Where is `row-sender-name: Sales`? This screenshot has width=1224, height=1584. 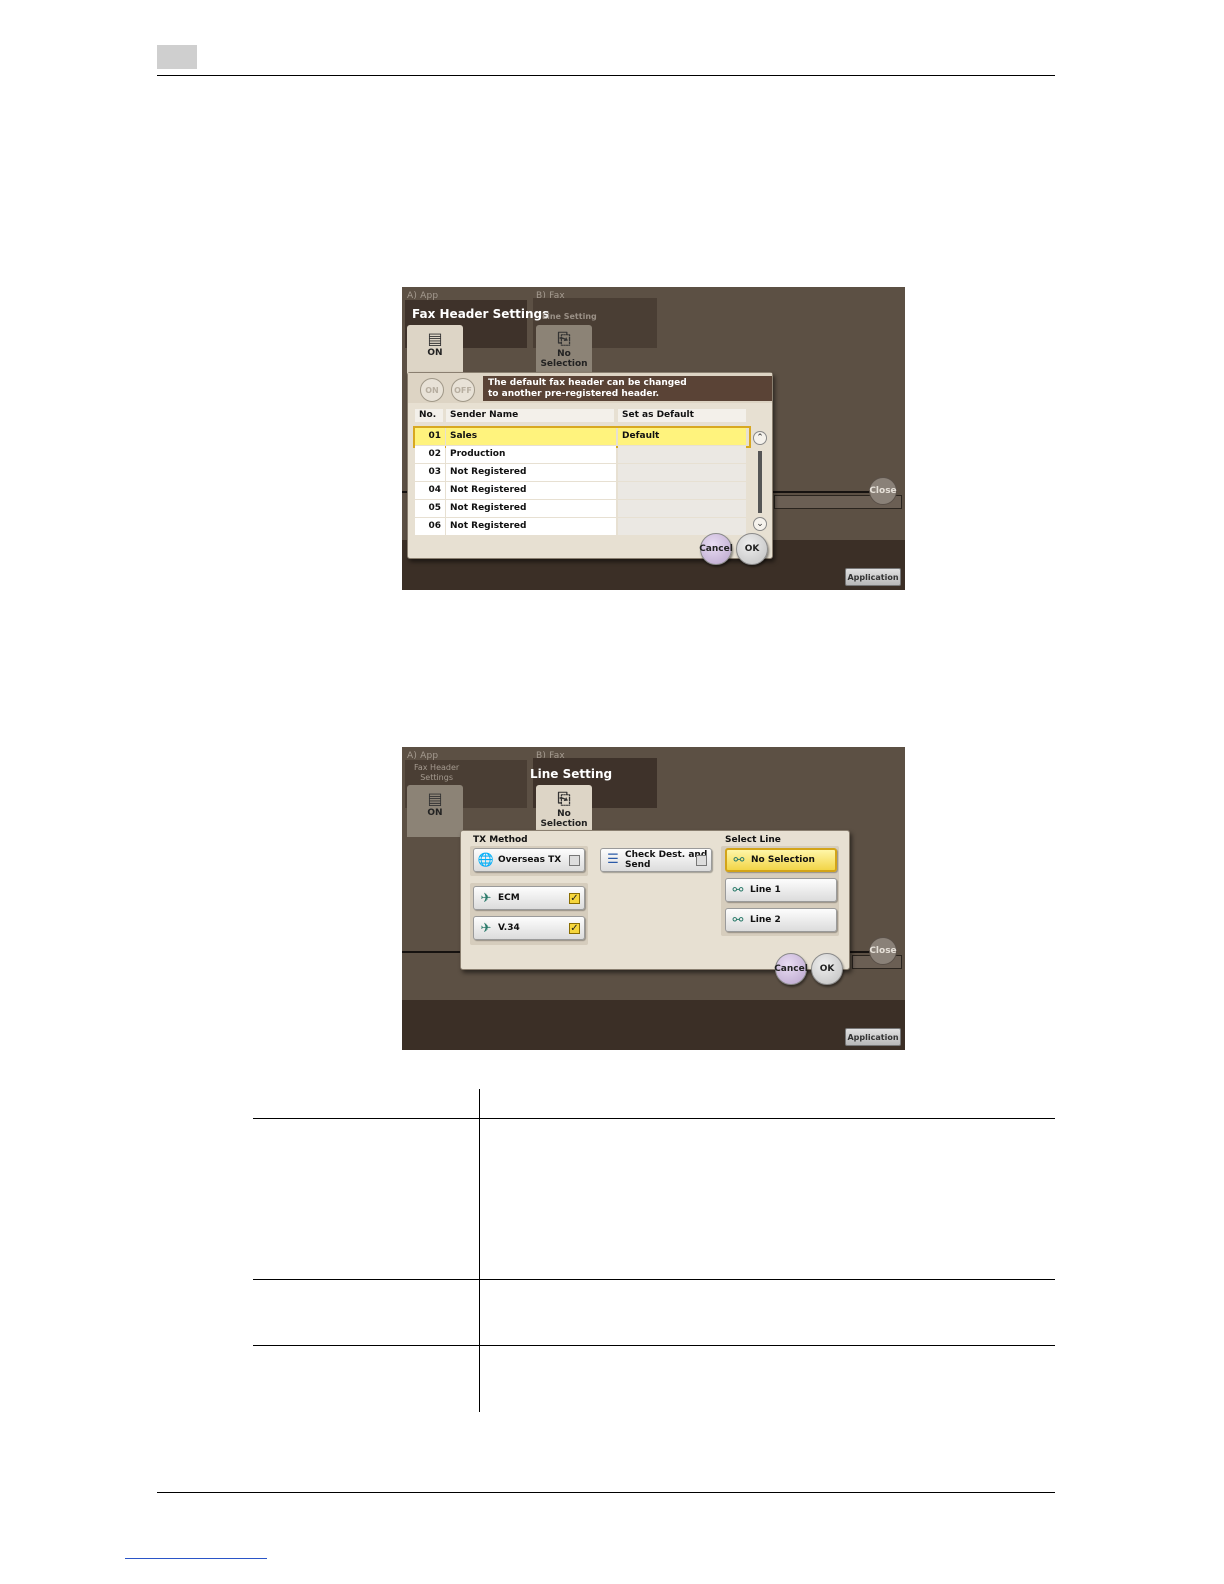 row-sender-name: Sales is located at coordinates (531, 436).